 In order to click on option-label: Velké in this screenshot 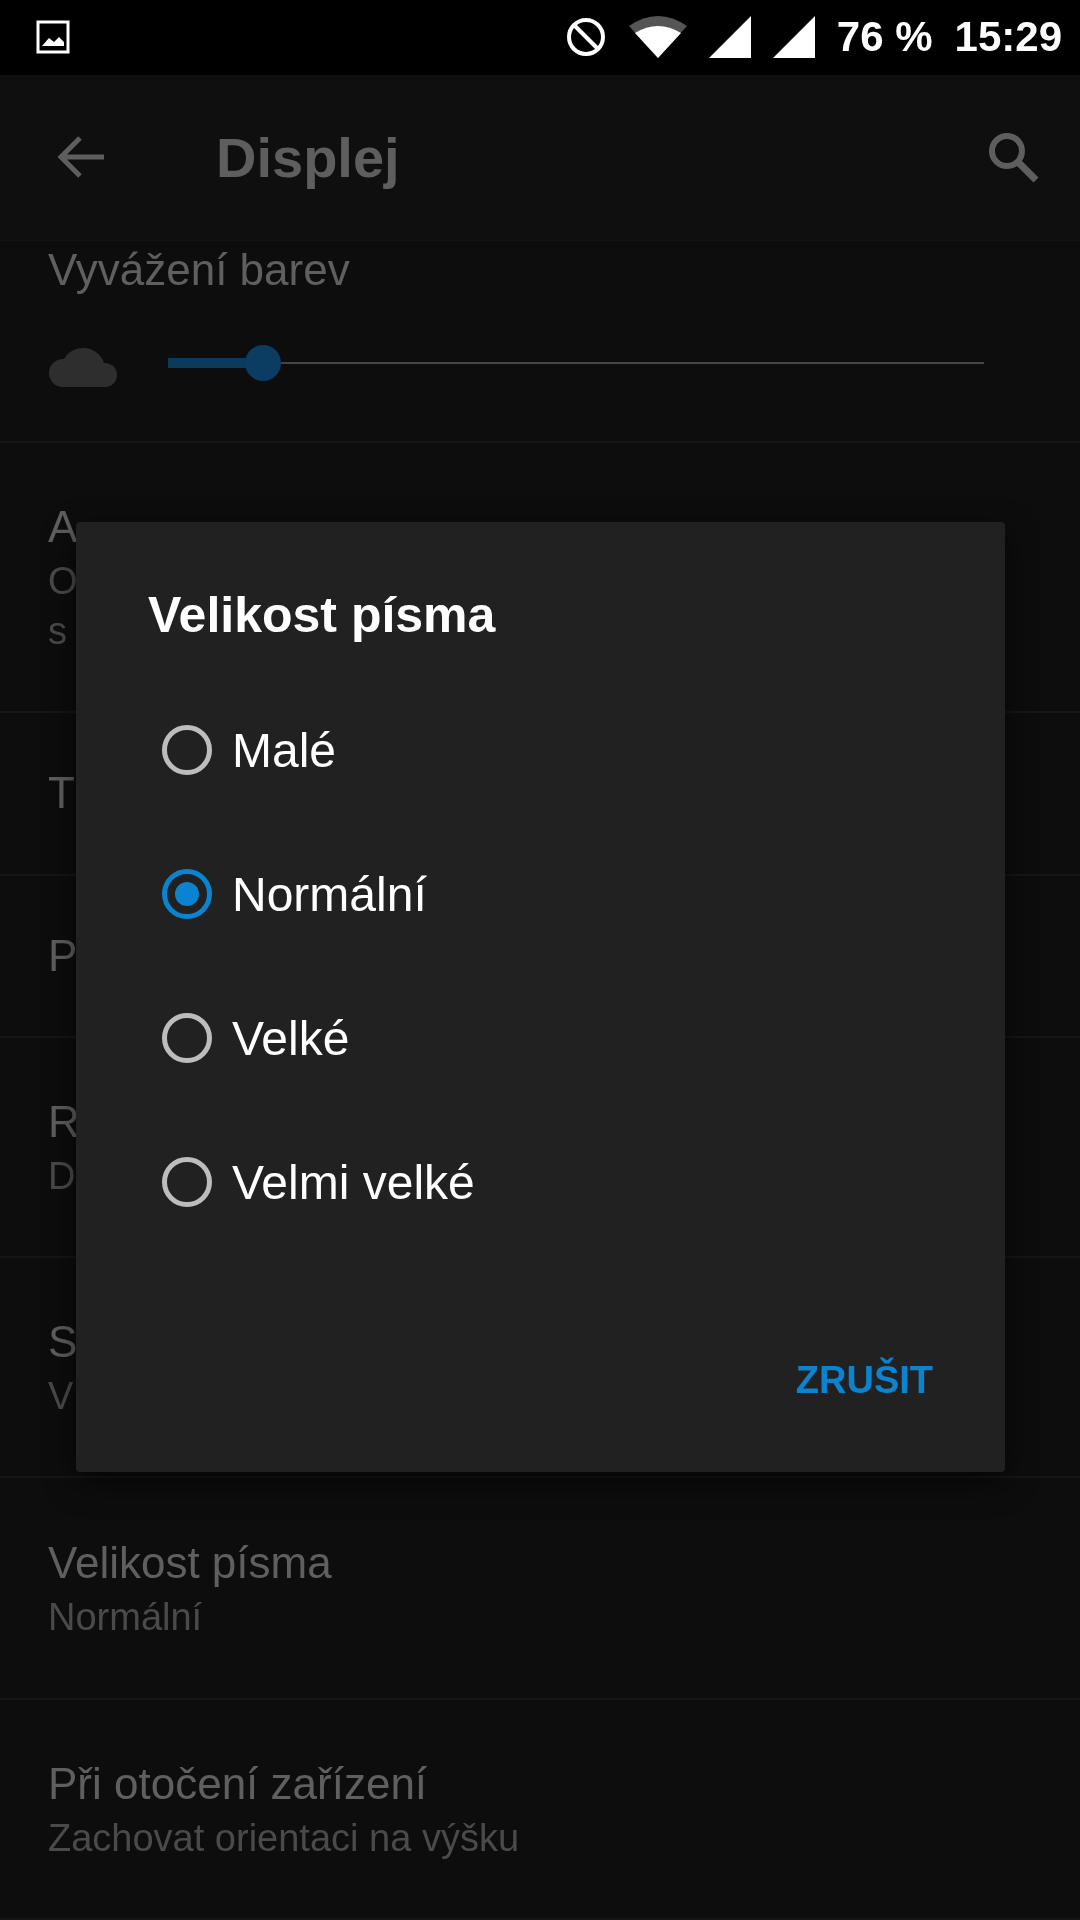, I will do `click(291, 1038)`.